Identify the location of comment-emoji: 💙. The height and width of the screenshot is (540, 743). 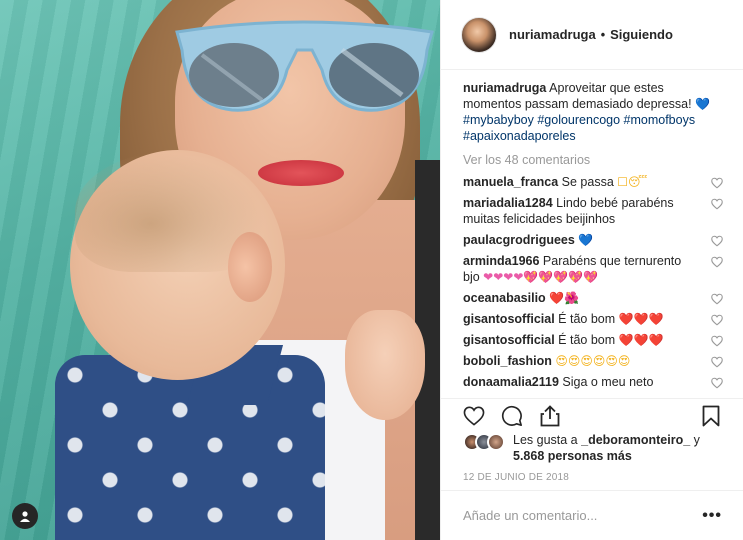
(586, 240).